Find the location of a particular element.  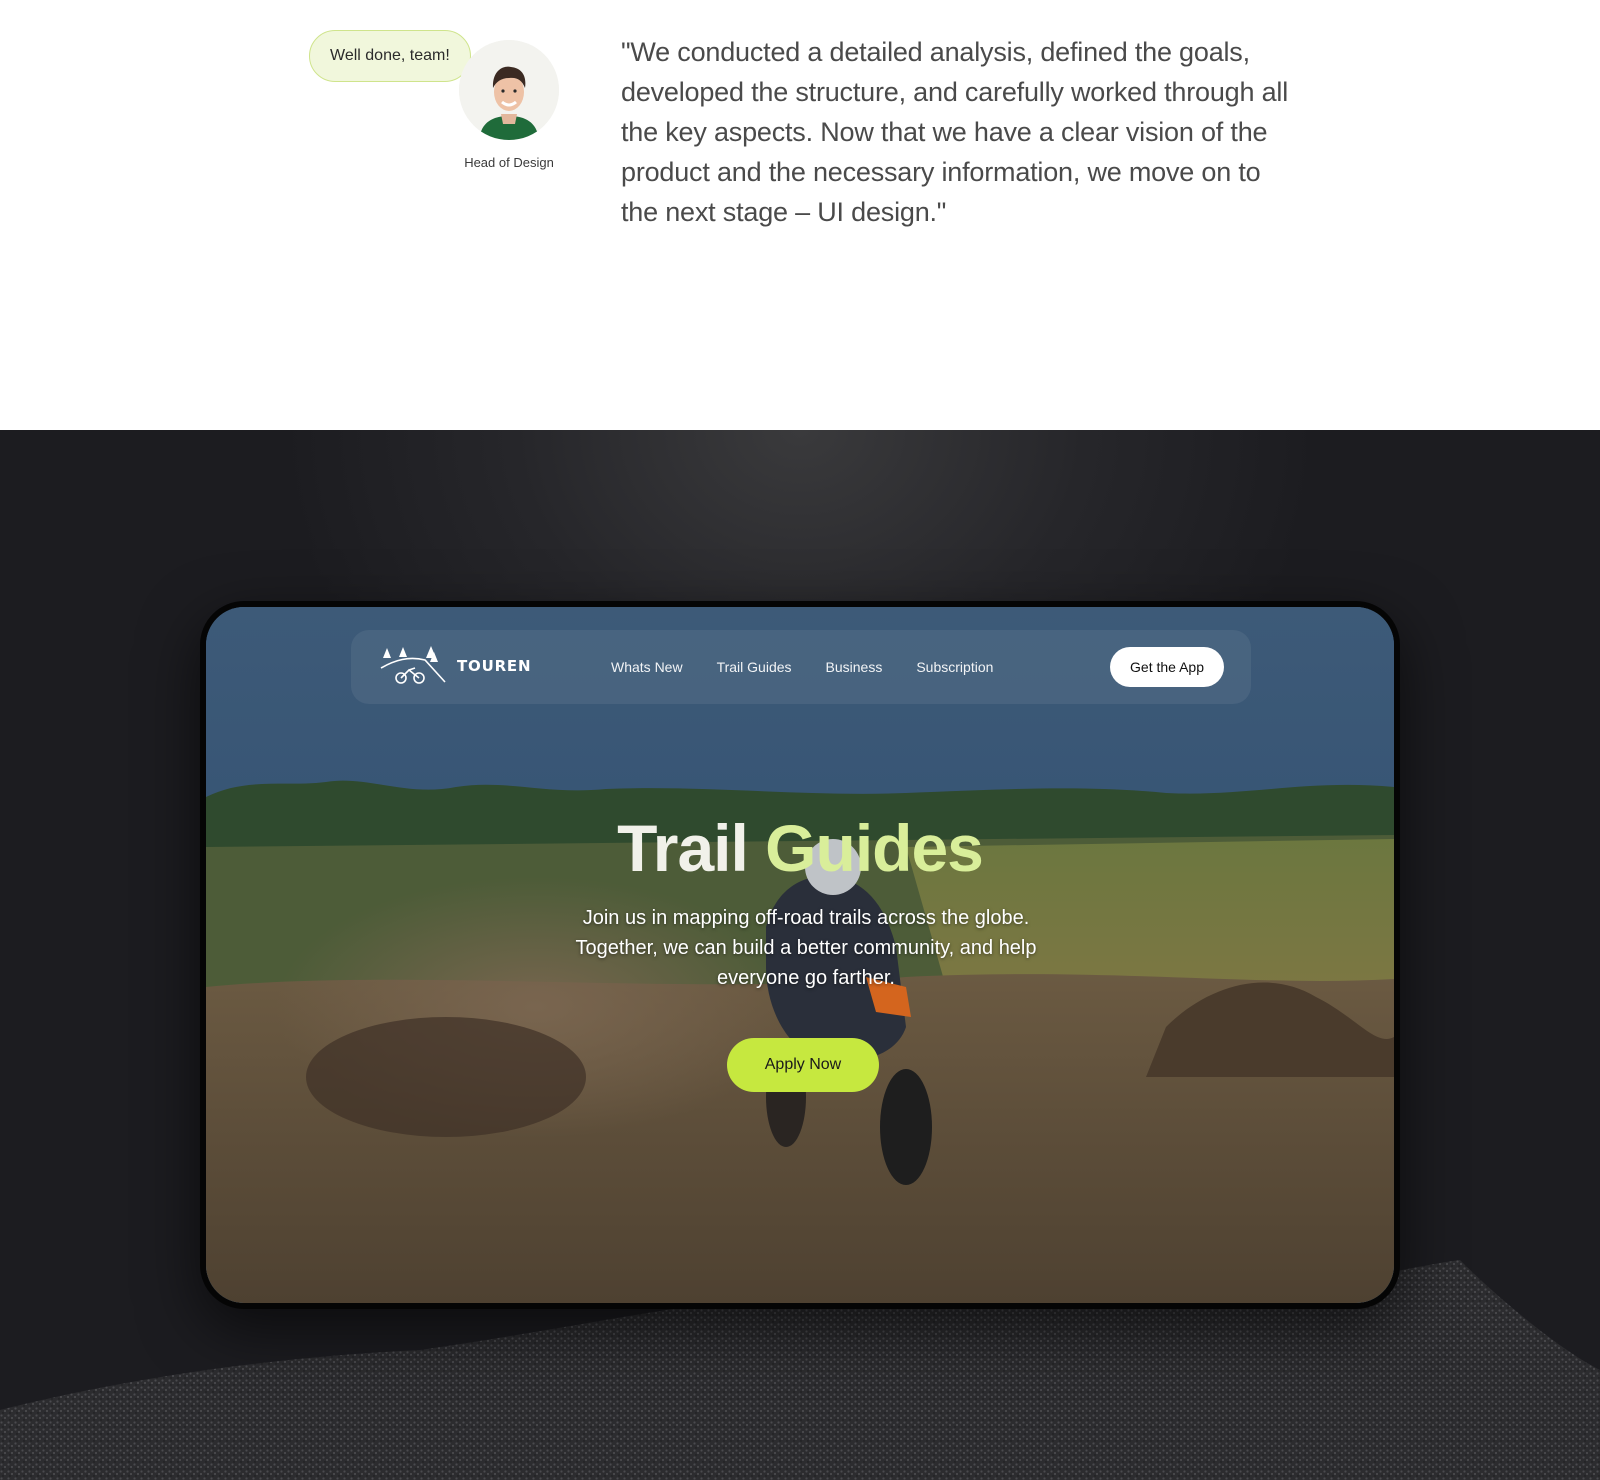

nav-whats-new: Whats New is located at coordinates (647, 667).